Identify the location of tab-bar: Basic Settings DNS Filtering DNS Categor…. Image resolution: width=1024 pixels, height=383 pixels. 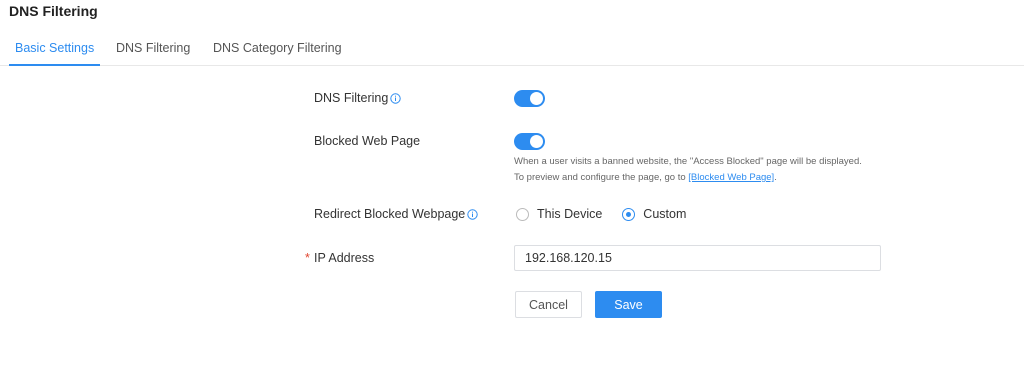
(512, 52).